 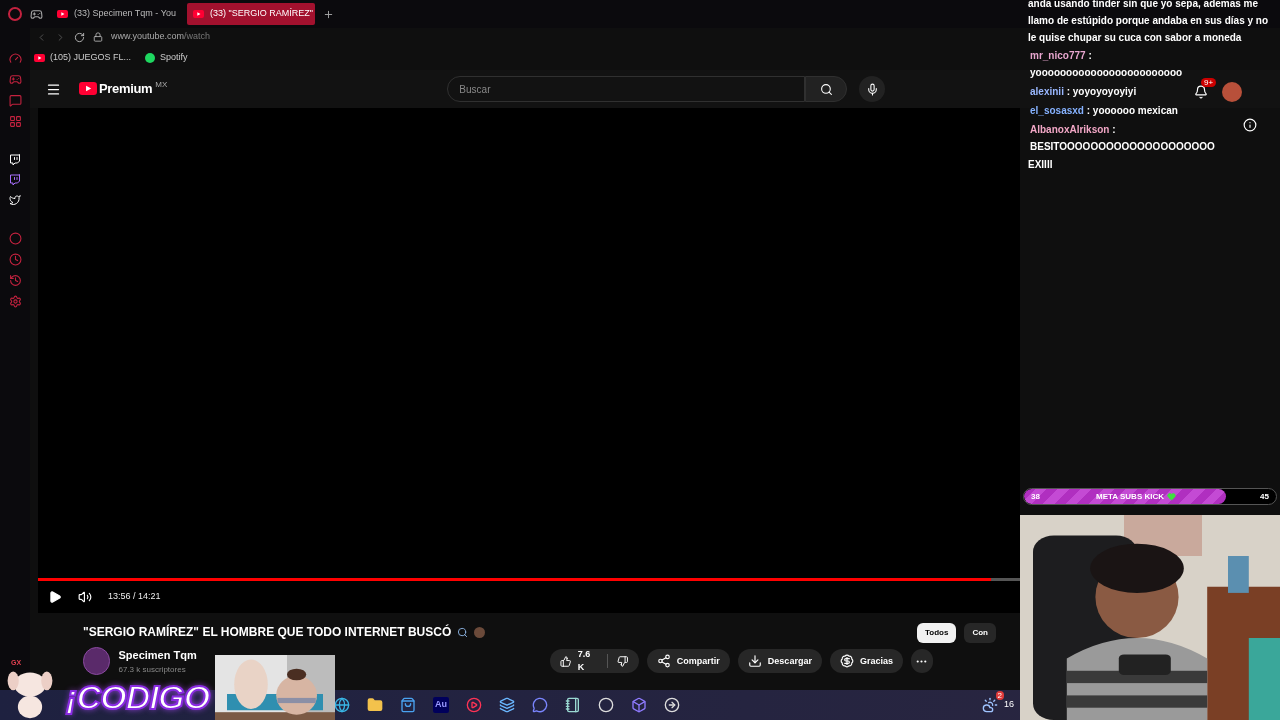 I want to click on cube-icon, so click(x=639, y=705).